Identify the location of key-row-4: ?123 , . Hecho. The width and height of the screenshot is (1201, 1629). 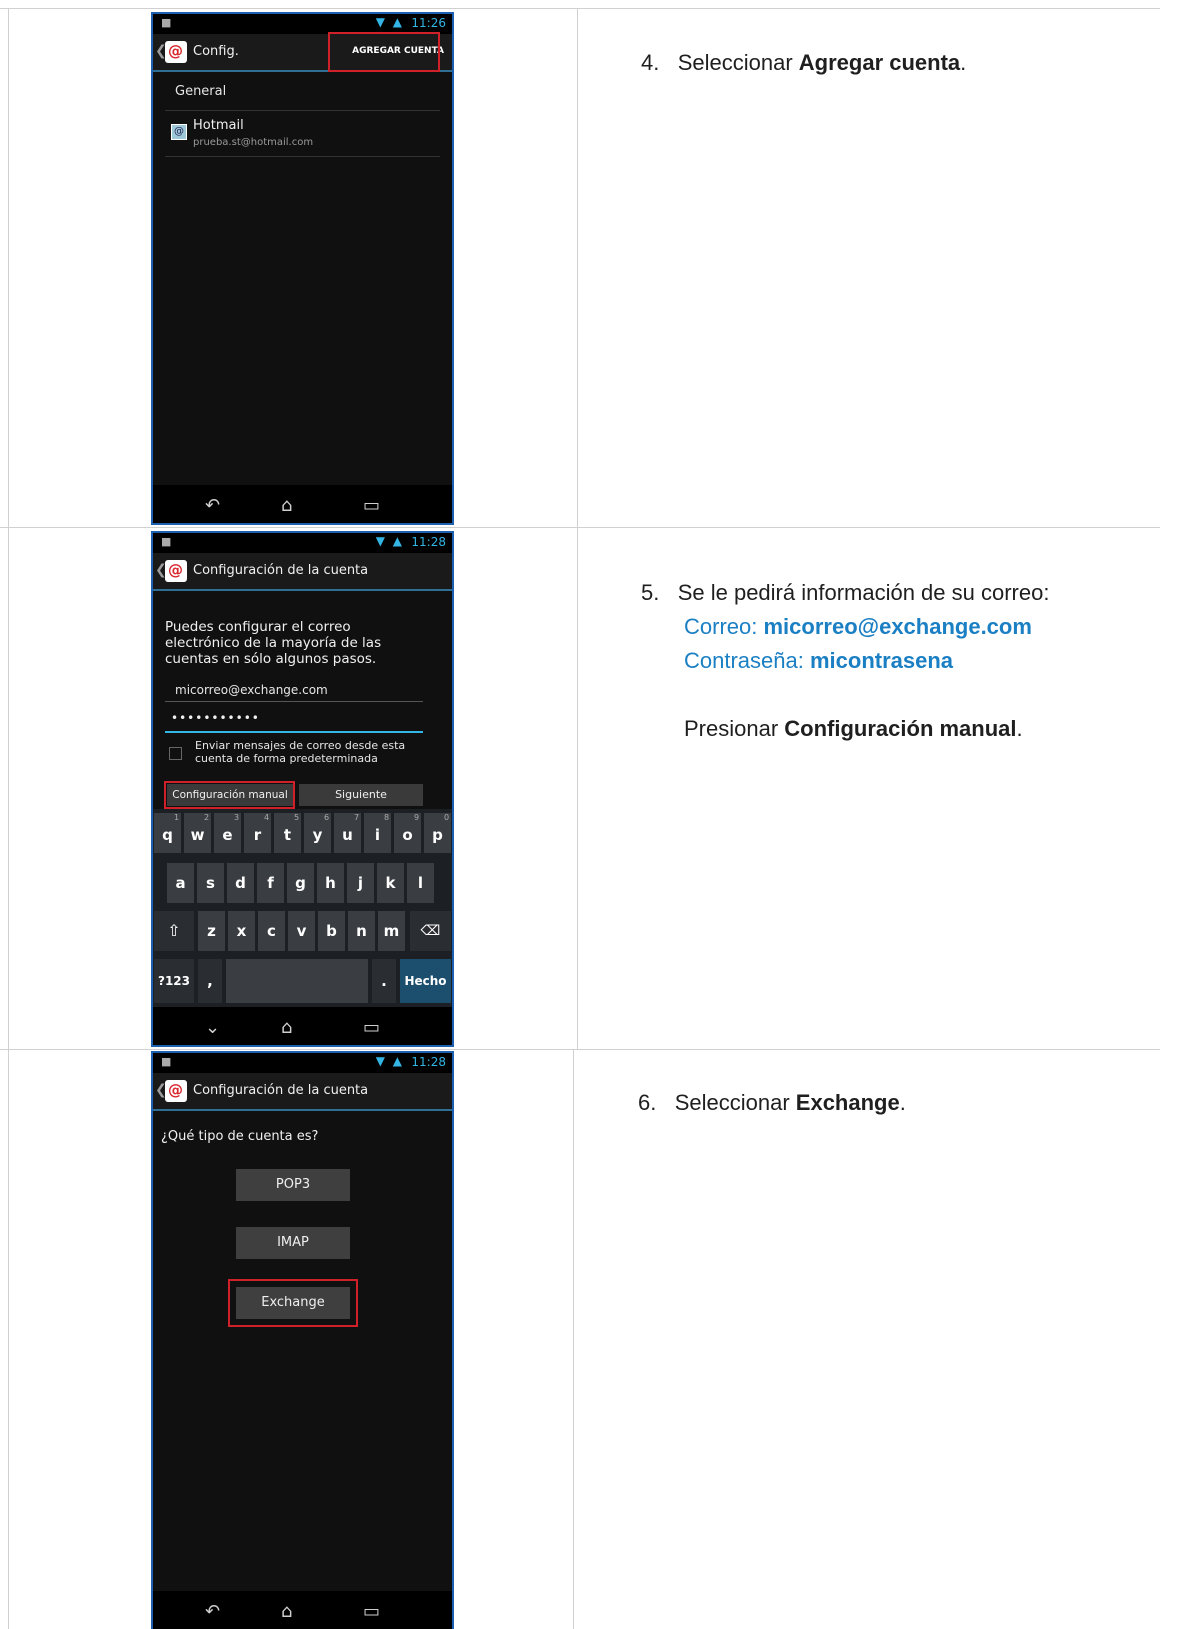
(303, 981).